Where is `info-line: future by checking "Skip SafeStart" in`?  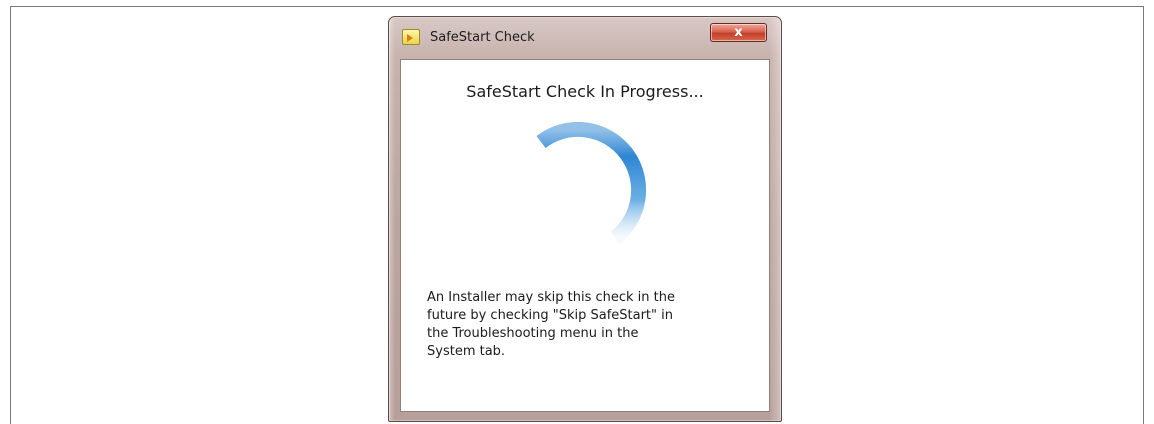 info-line: future by checking "Skip SafeStart" in is located at coordinates (550, 315).